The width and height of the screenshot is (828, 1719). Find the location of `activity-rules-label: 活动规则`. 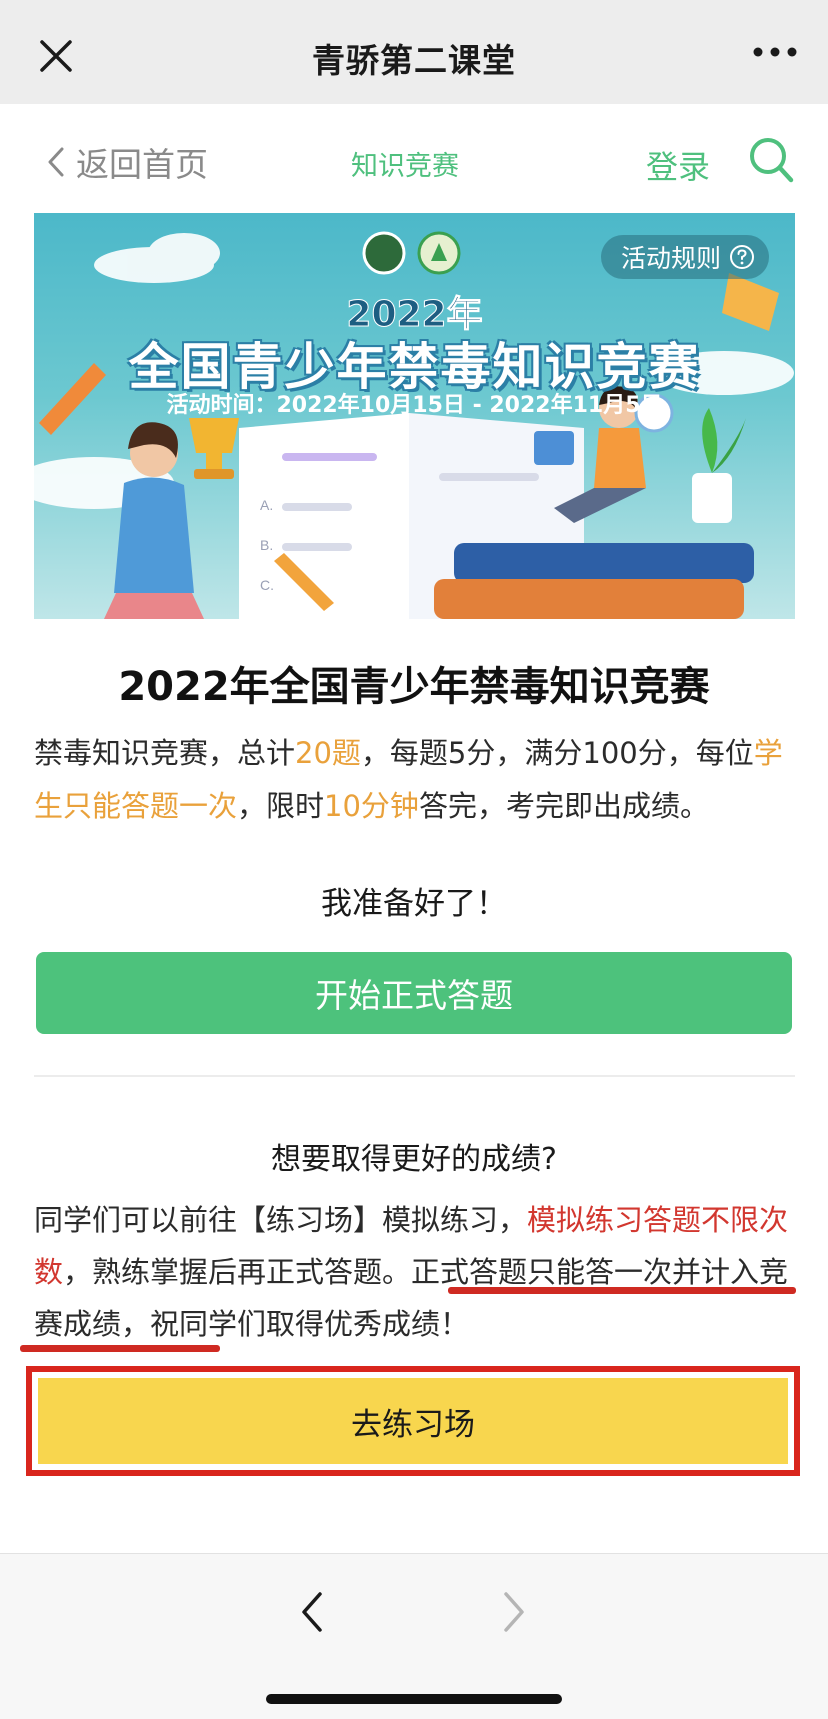

activity-rules-label: 活动规则 is located at coordinates (670, 258).